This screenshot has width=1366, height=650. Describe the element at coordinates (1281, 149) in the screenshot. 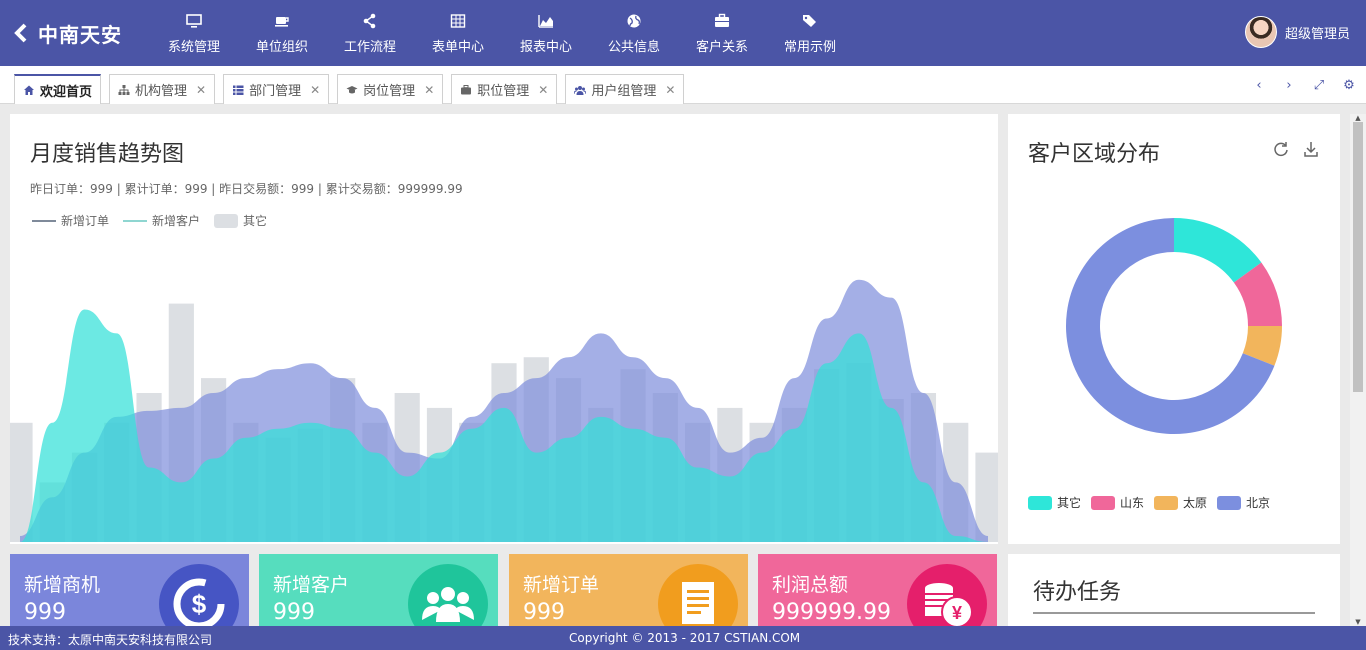

I see `refresh-icon` at that location.